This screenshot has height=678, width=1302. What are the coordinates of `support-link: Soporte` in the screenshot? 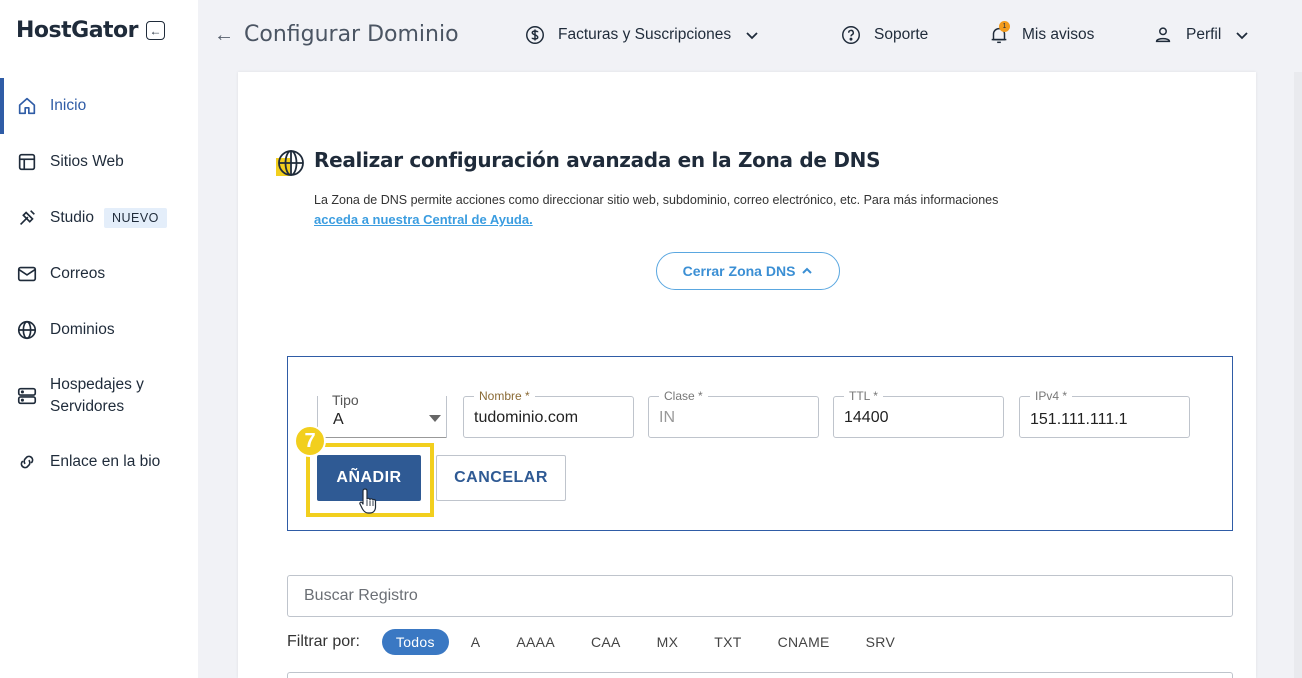 It's located at (884, 35).